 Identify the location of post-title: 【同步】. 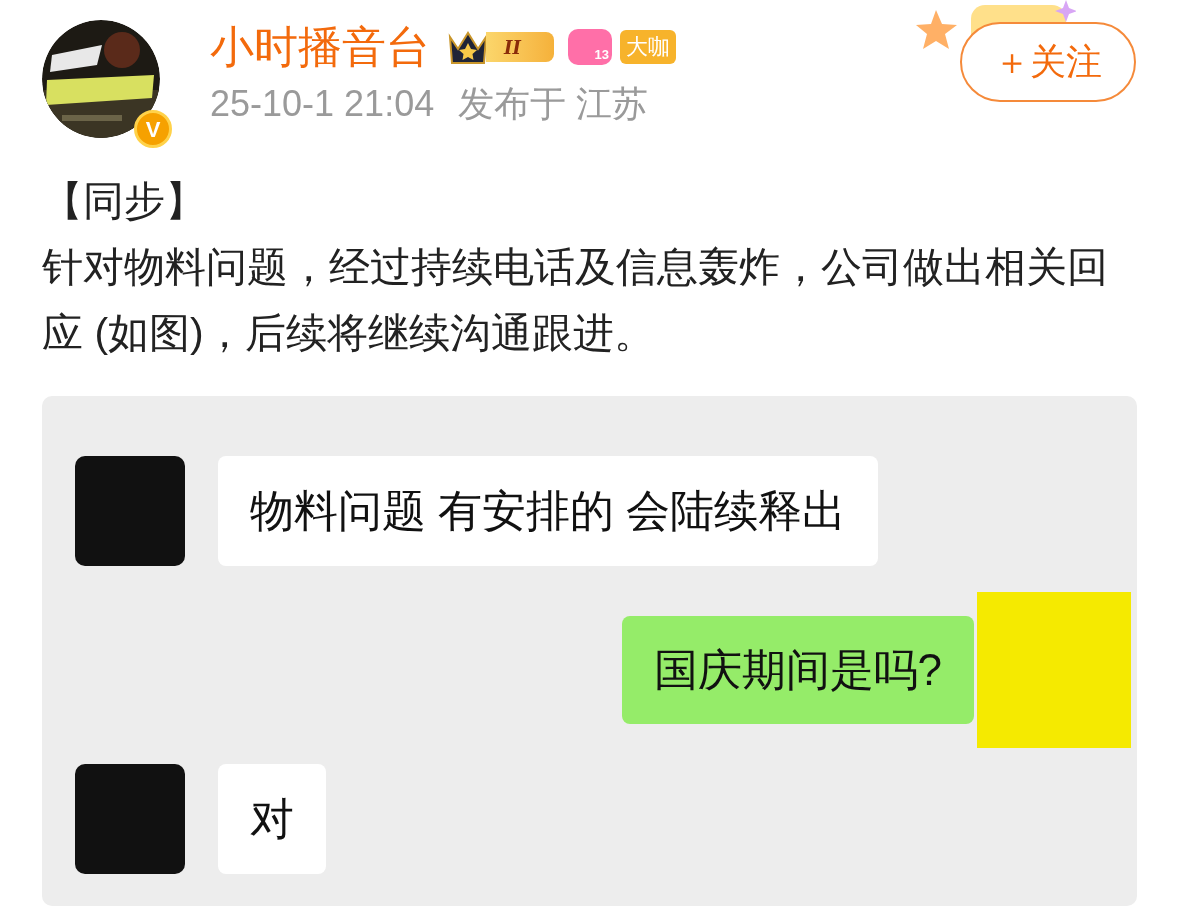
(124, 201).